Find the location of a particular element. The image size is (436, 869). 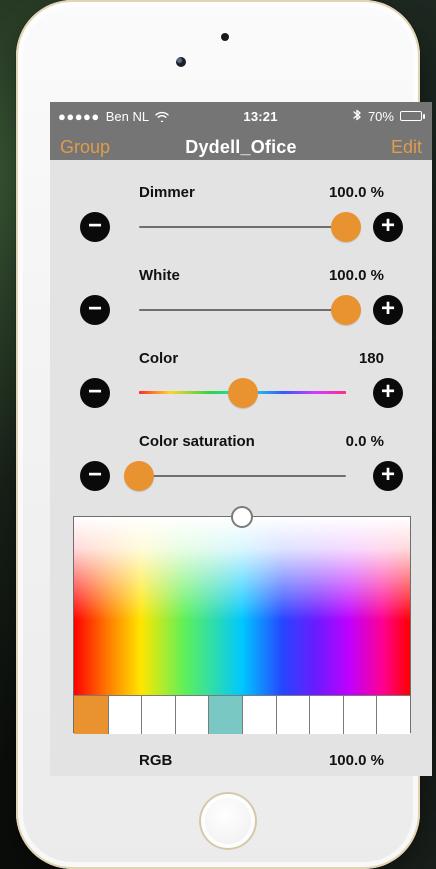

dimmer-label: Dimmer is located at coordinates (167, 192).